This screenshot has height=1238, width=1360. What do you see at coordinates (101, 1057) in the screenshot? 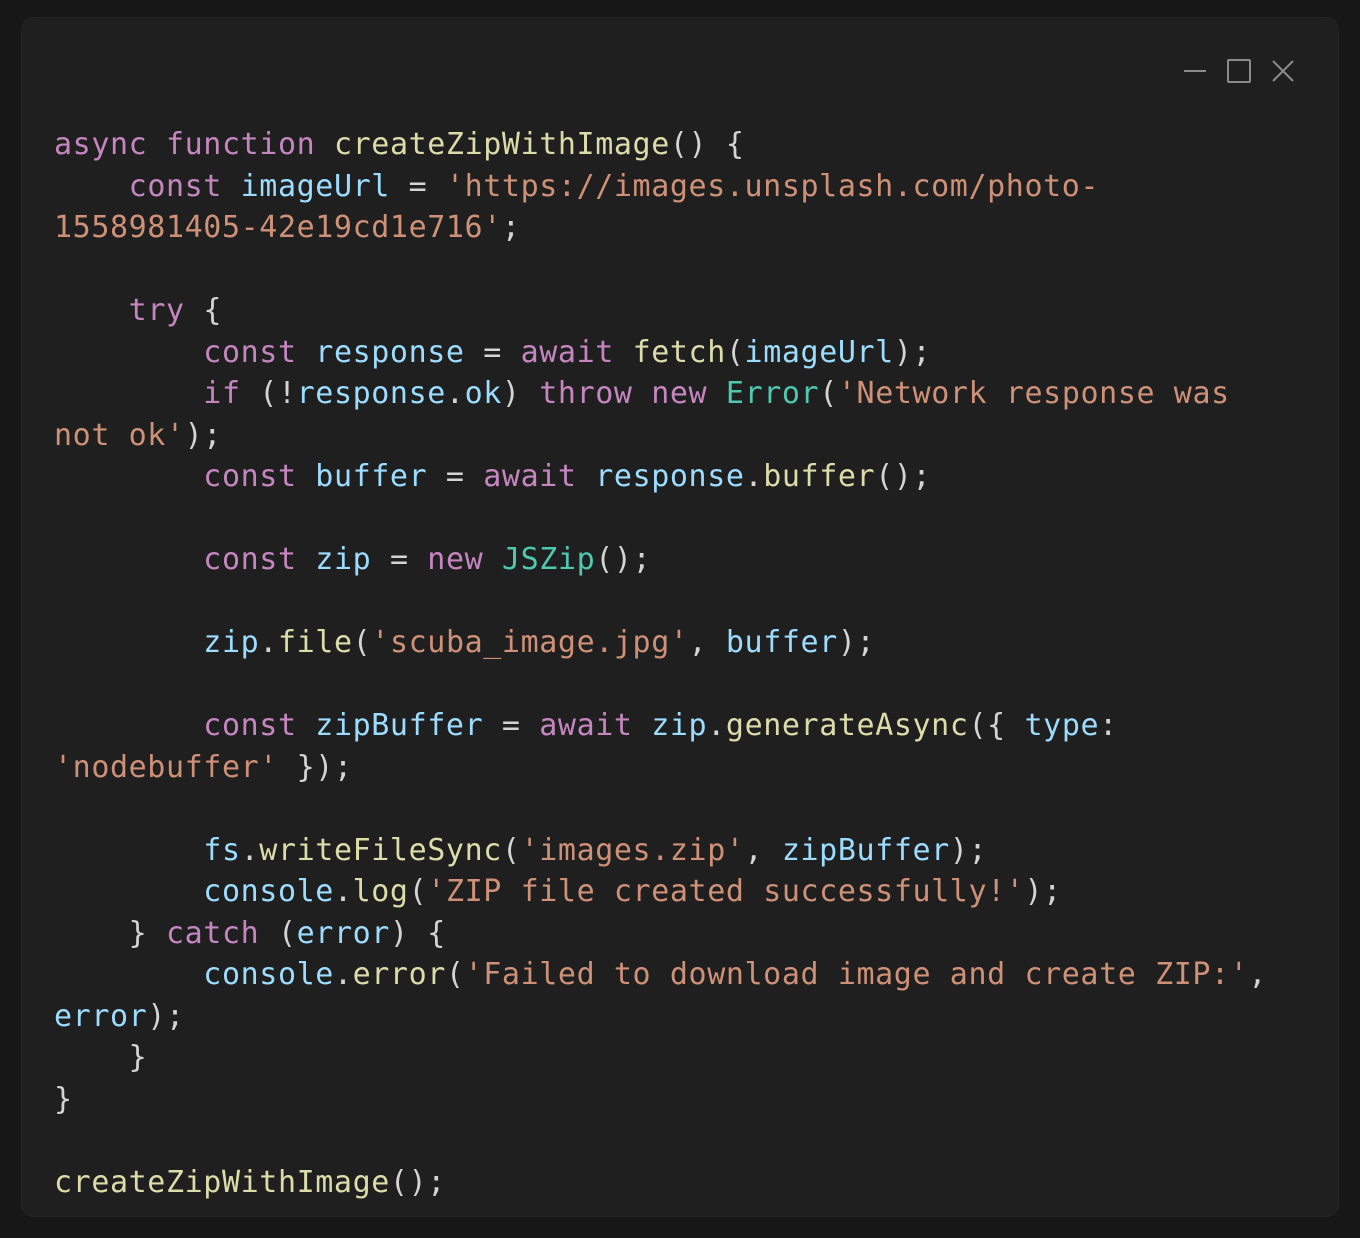
I see `code-token: }` at bounding box center [101, 1057].